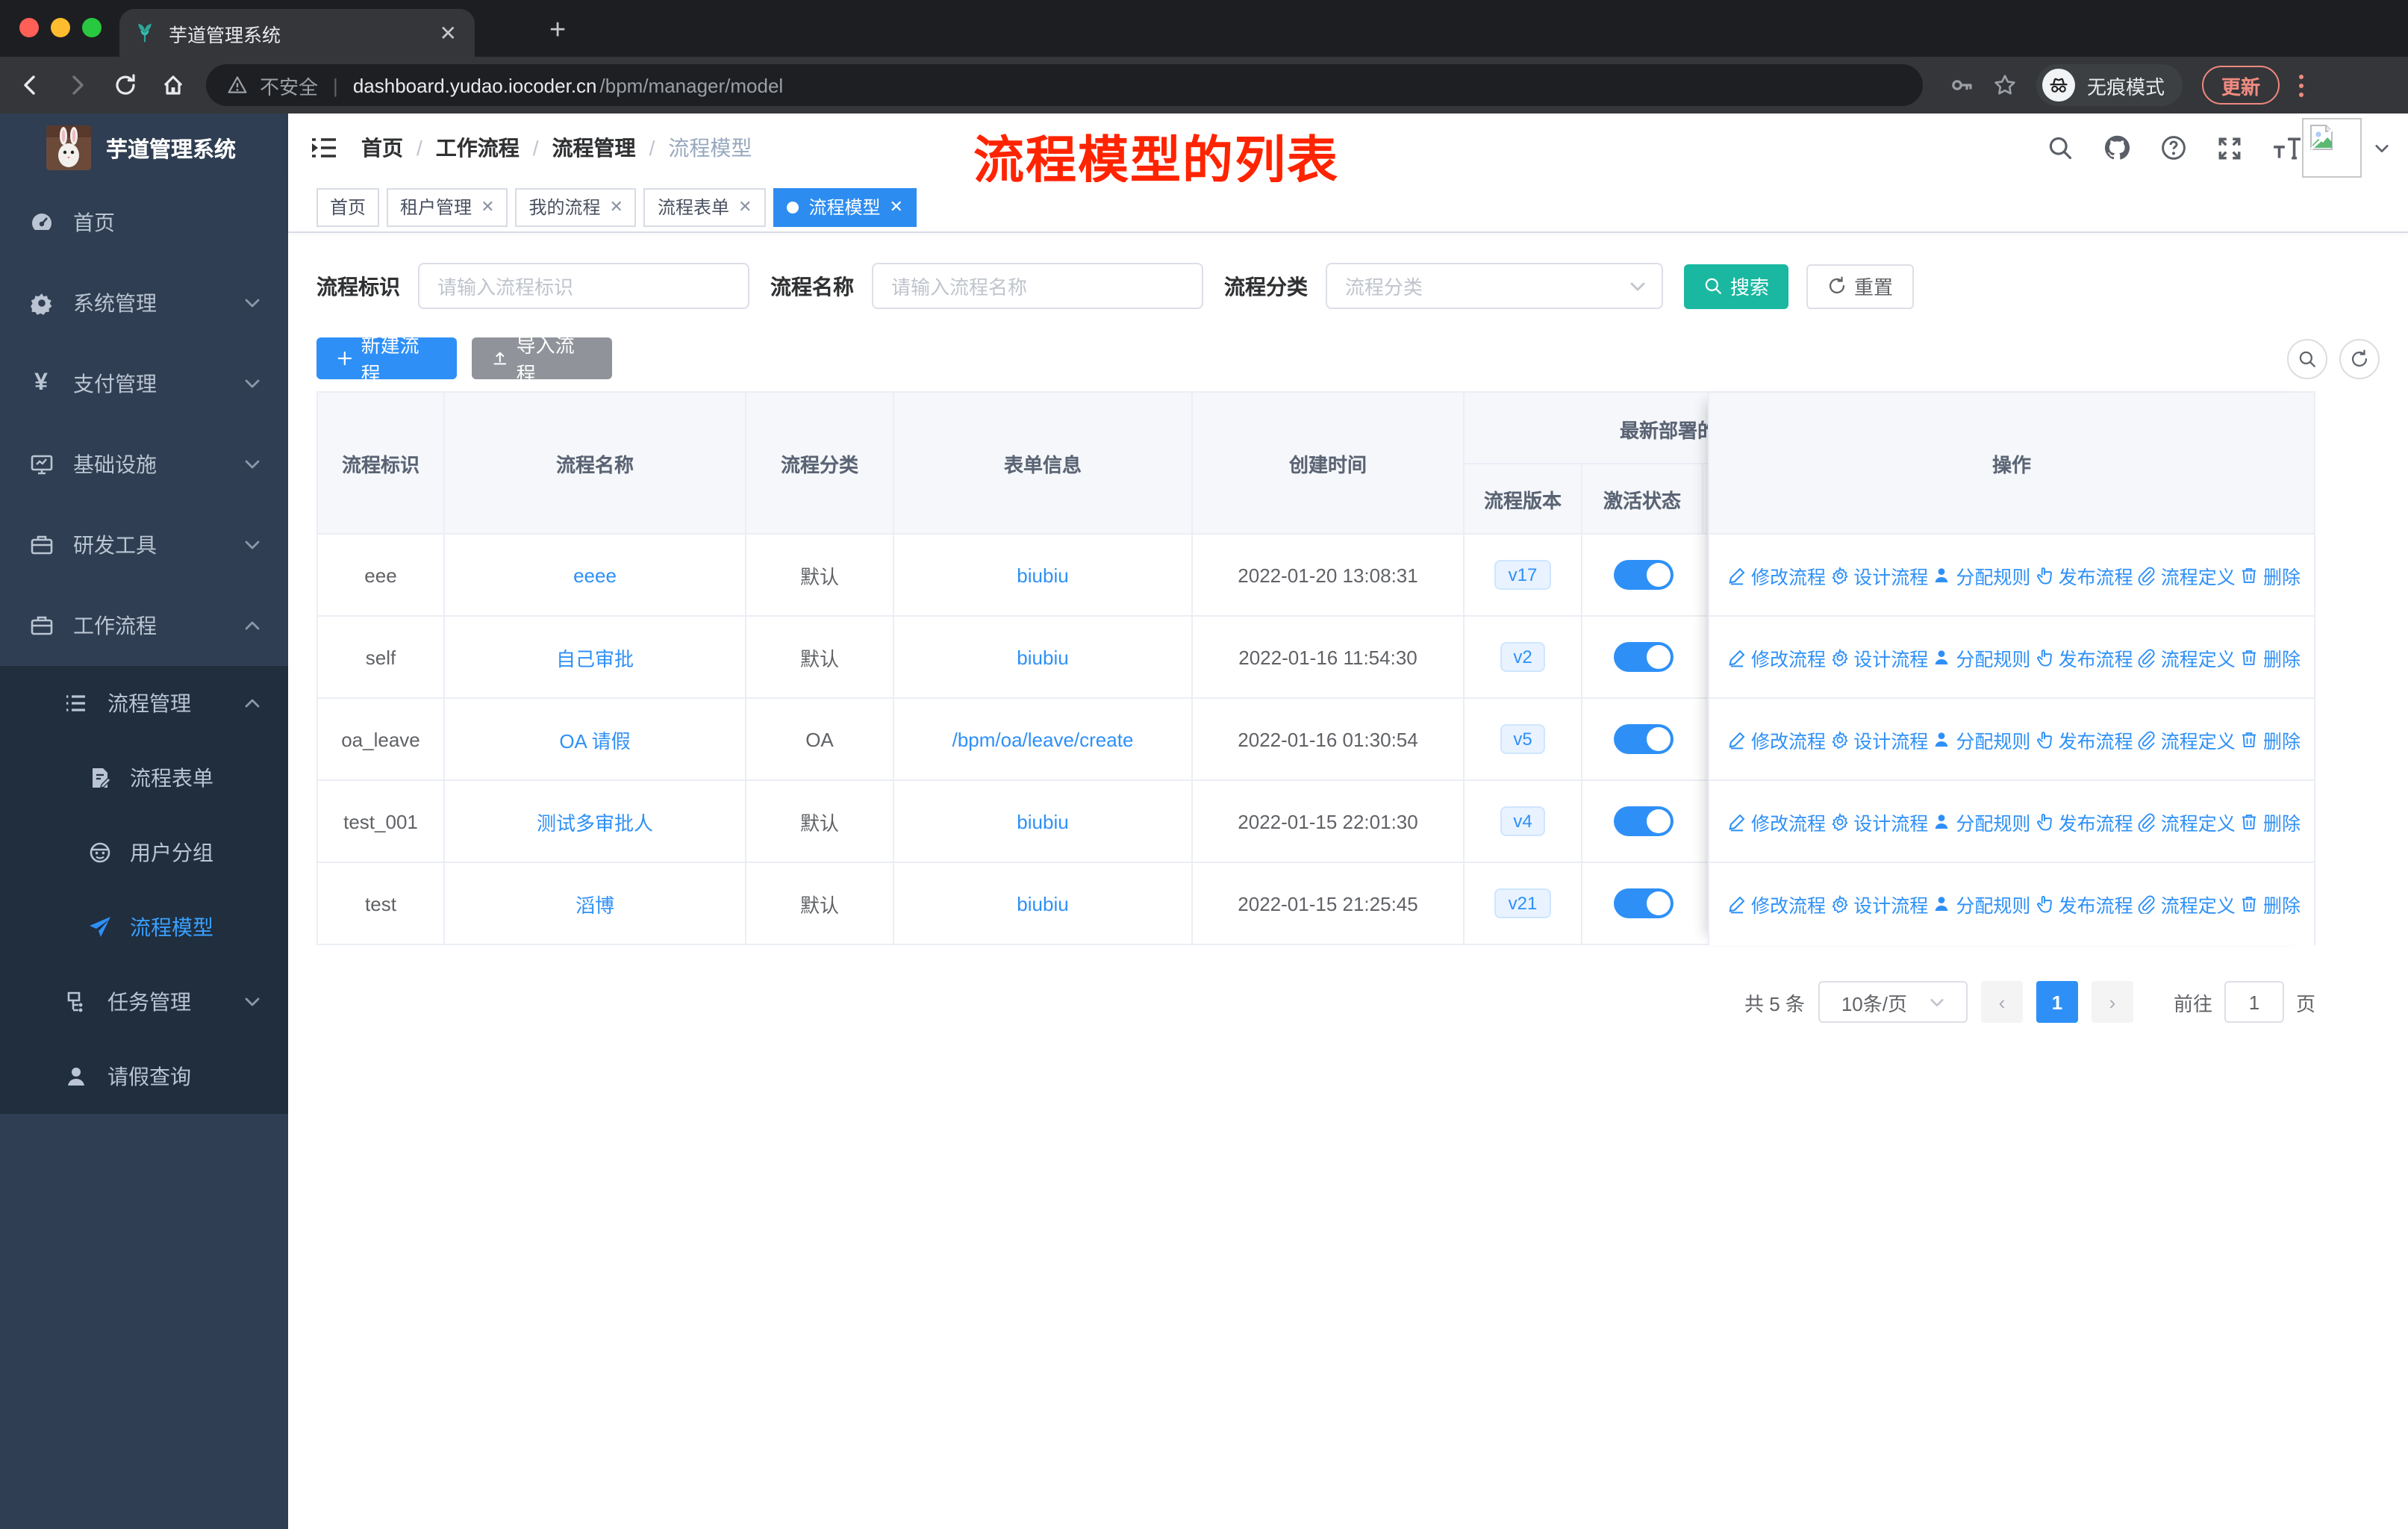 The height and width of the screenshot is (1529, 2408). I want to click on process-key-input: 请输入流程标识, so click(583, 286).